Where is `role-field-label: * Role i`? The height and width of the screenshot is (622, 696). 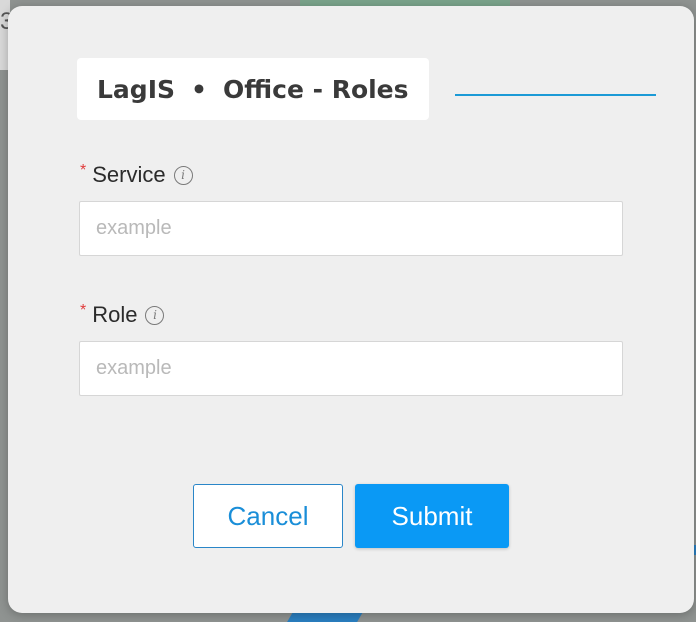
role-field-label: * Role i is located at coordinates (122, 315).